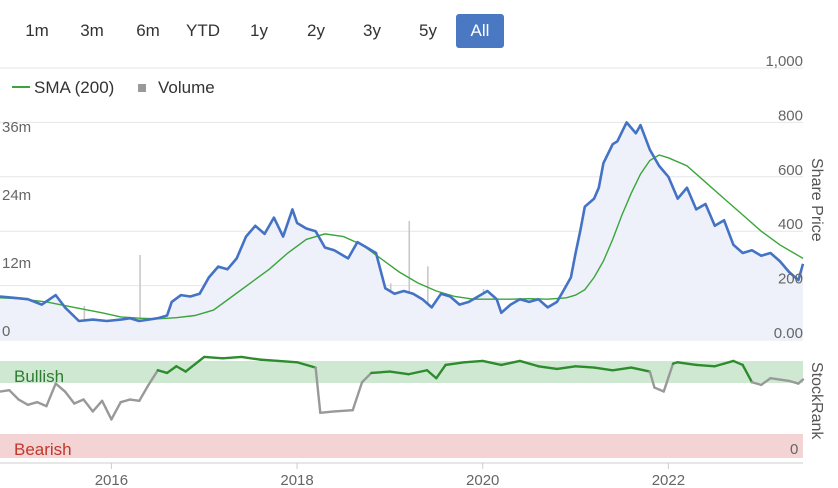 Image resolution: width=838 pixels, height=488 pixels. Describe the element at coordinates (790, 279) in the screenshot. I see `price-tick-label: 200` at that location.